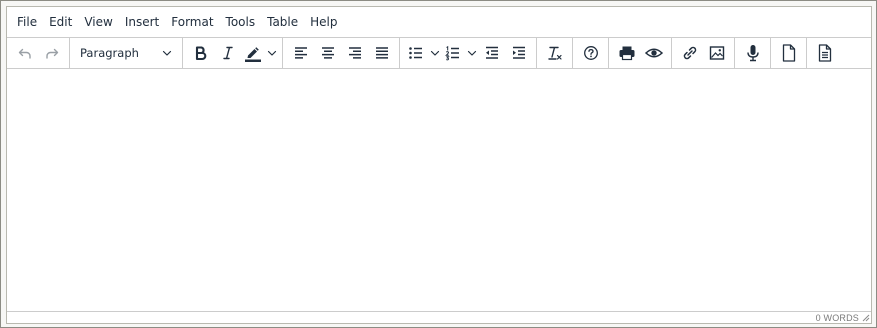  I want to click on bullet-list-icon, so click(415, 53).